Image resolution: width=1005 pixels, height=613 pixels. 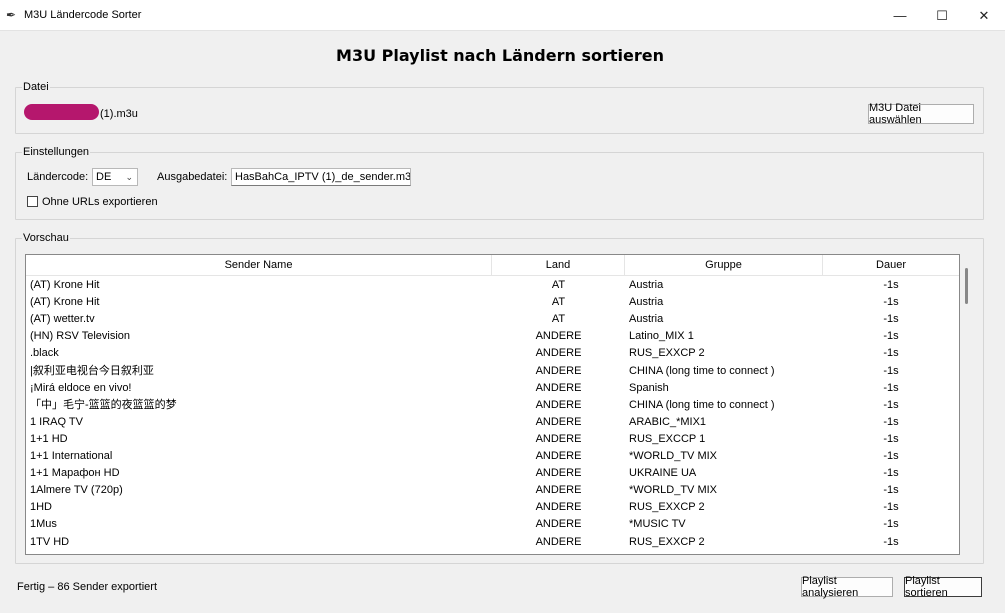 I want to click on column-header-country: Land, so click(x=558, y=265).